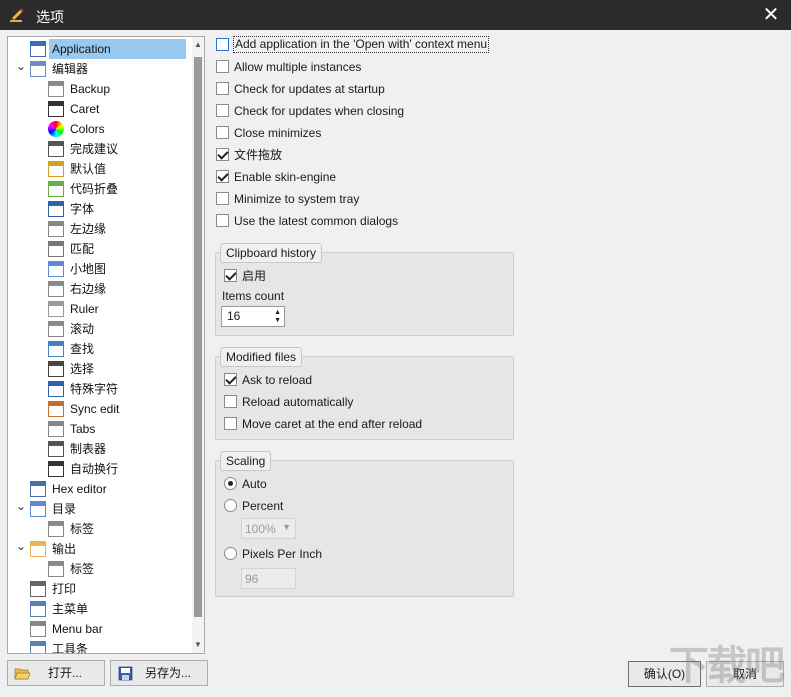 This screenshot has width=791, height=697. I want to click on tree-scrollbar: ▲ ▼, so click(198, 345).